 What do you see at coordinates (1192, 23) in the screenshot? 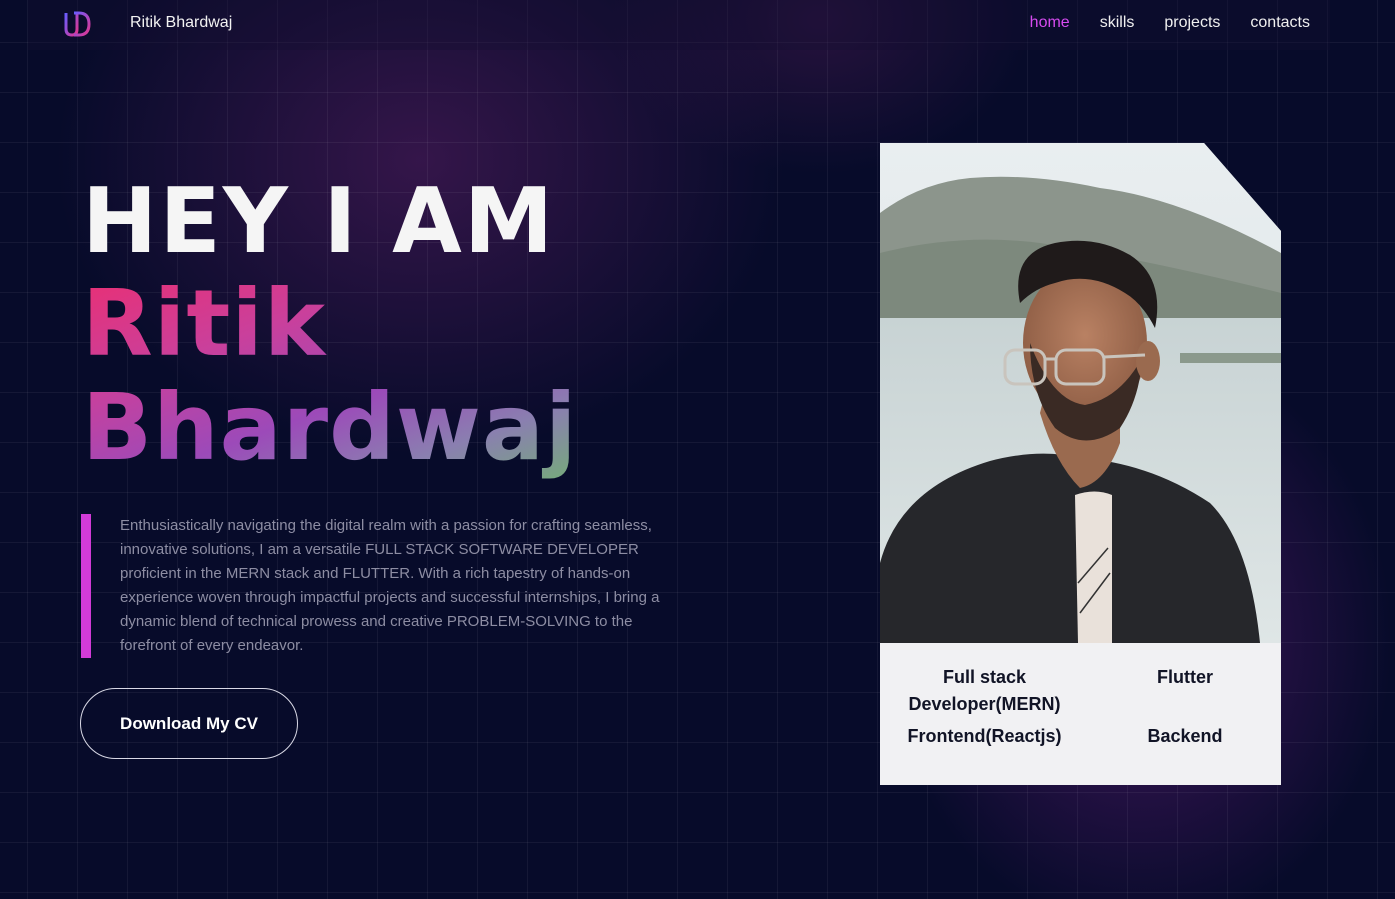
I see `nav-link-projects: projects` at bounding box center [1192, 23].